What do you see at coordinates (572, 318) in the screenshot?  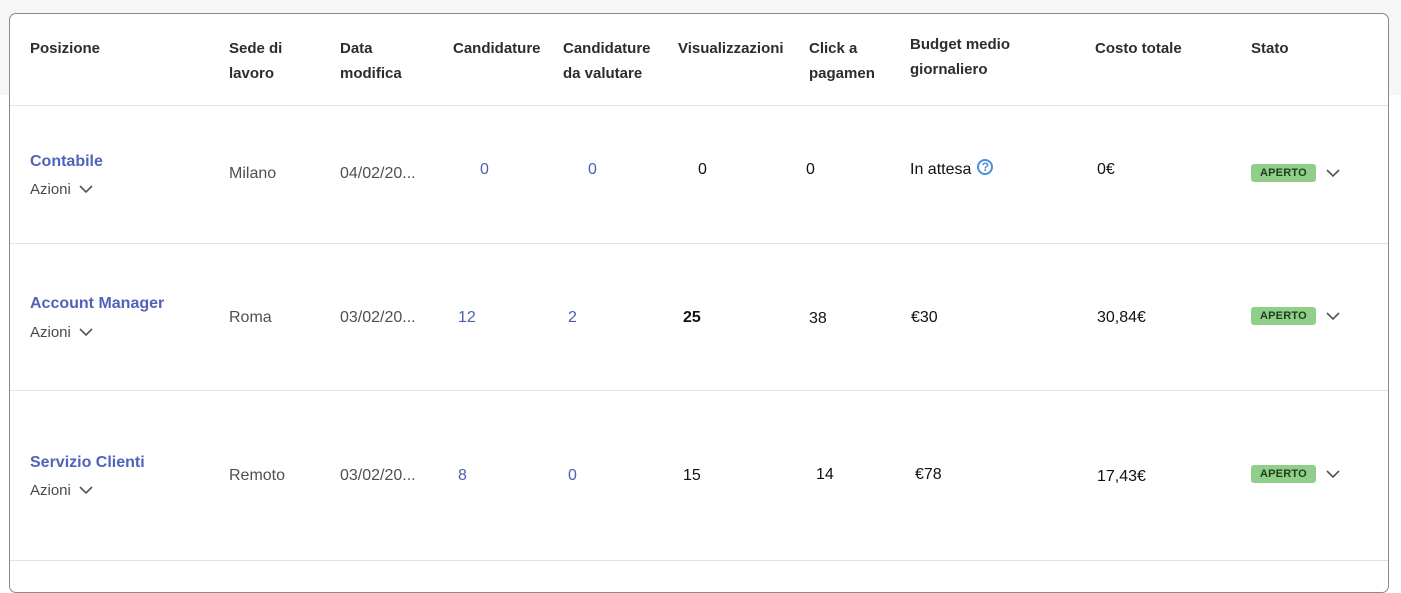 I see `to-review-link: 2` at bounding box center [572, 318].